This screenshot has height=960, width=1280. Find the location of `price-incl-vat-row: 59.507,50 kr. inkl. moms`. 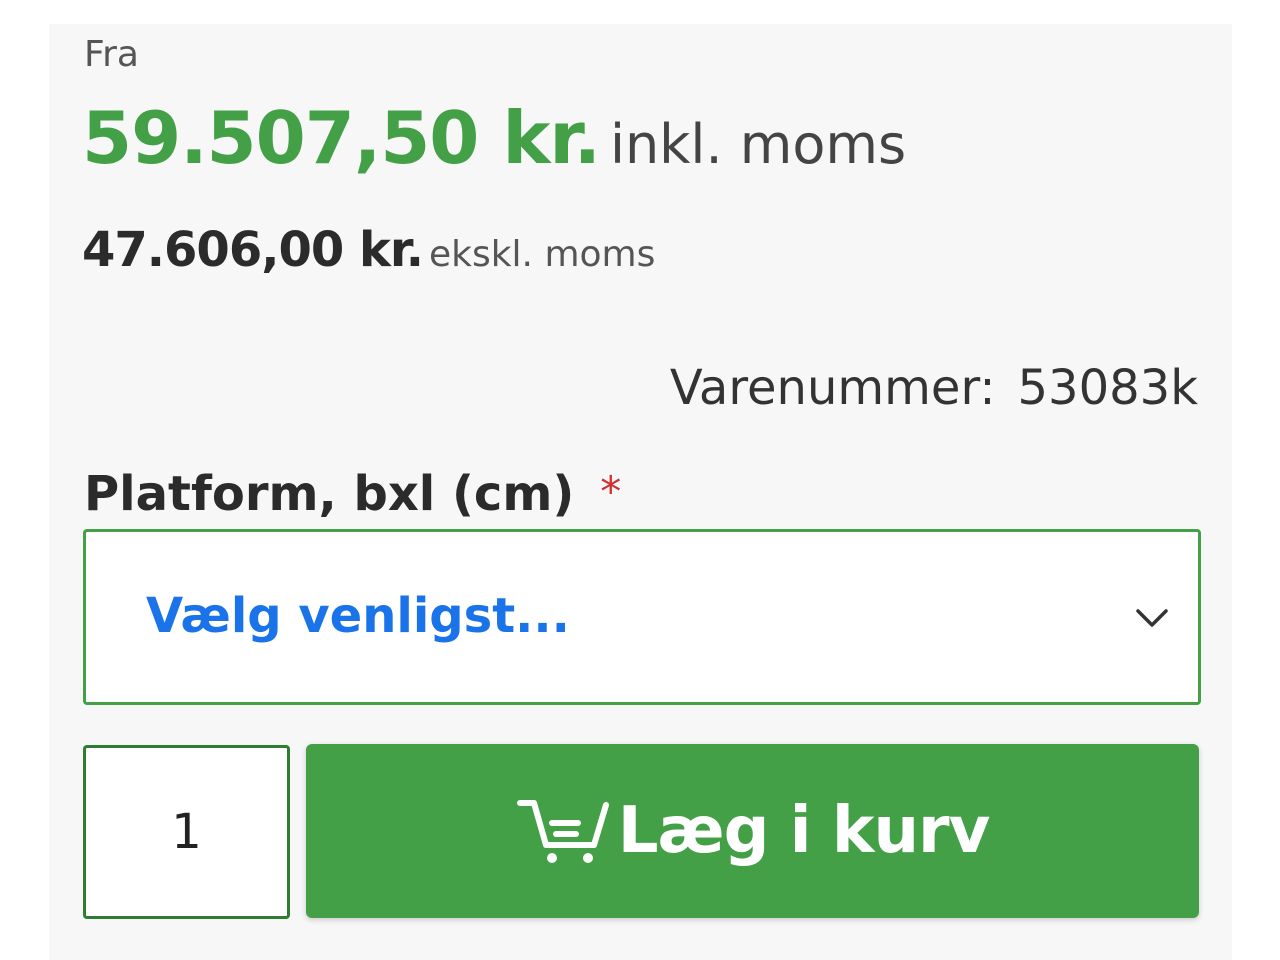

price-incl-vat-row: 59.507,50 kr. inkl. moms is located at coordinates (494, 138).